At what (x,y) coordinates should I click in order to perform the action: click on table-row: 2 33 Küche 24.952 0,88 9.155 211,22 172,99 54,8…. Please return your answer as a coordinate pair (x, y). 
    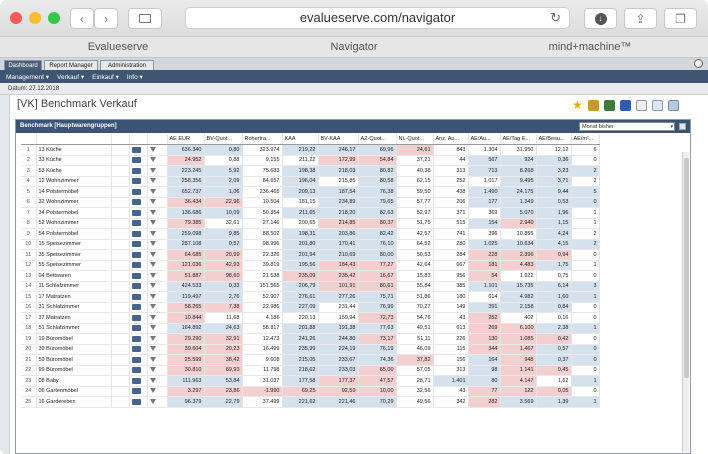
    Looking at the image, I should click on (310, 160).